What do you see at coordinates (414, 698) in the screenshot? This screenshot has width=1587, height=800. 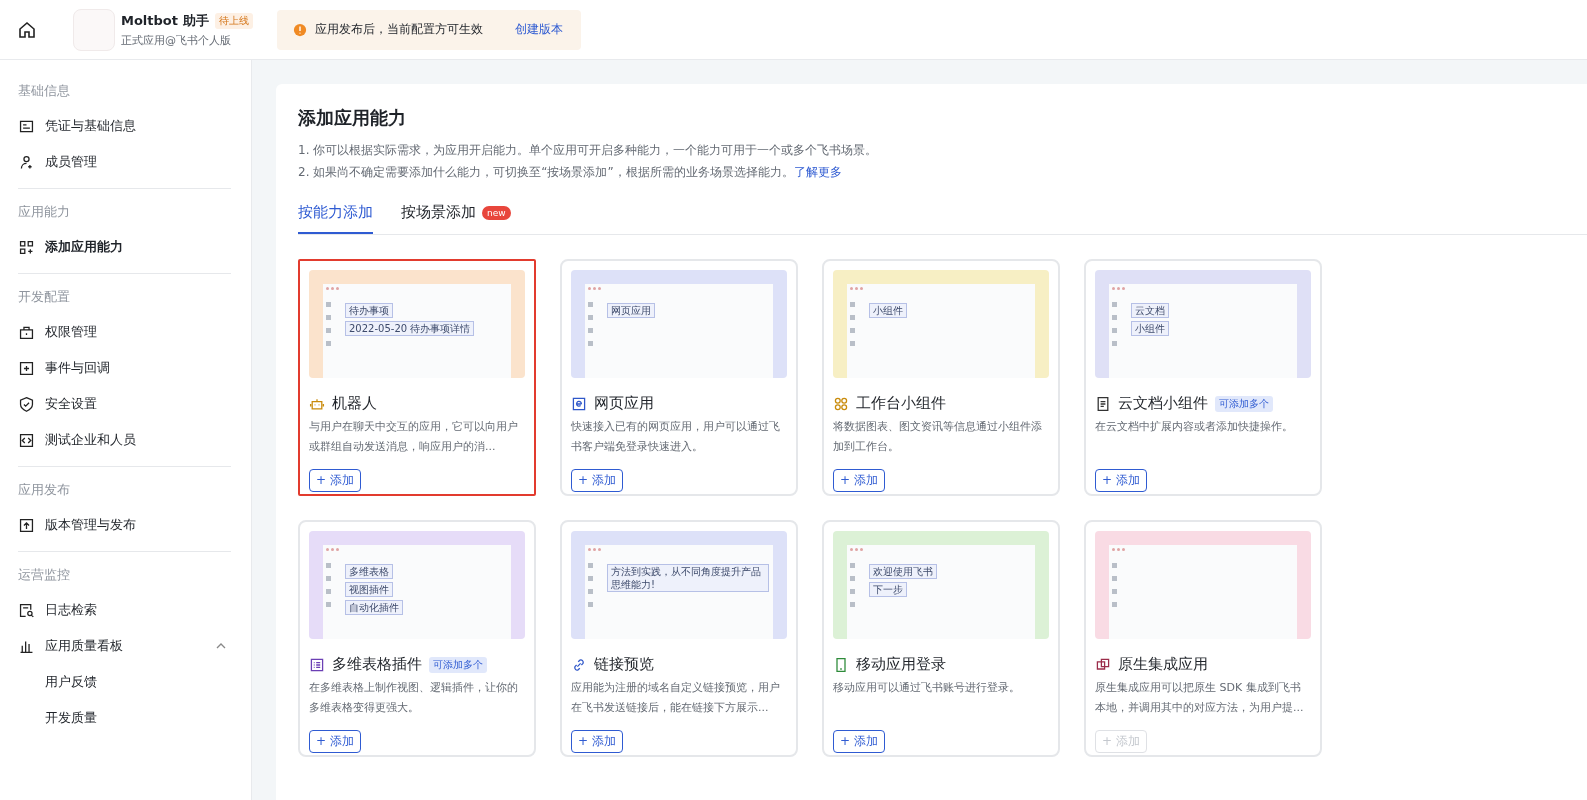 I see `card-description: 在多维表格上制作视图、逻辑插件，让你的多维表格变得更强大。` at bounding box center [414, 698].